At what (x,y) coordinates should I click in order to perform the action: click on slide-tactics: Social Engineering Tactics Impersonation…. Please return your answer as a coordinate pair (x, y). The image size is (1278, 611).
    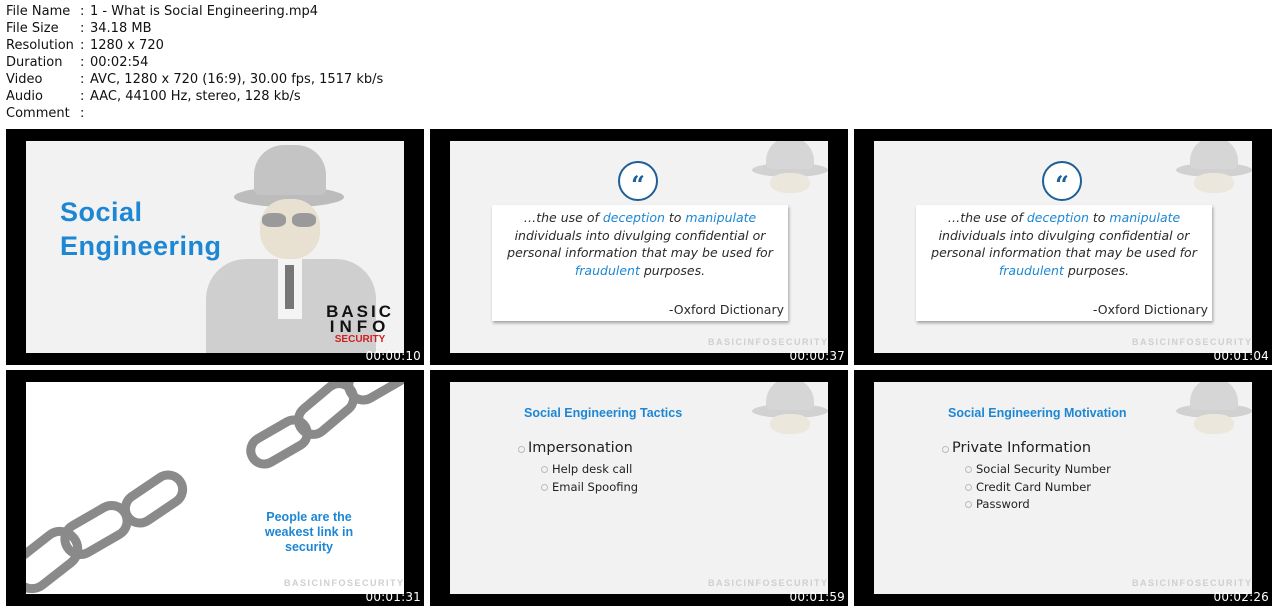
    Looking at the image, I should click on (639, 488).